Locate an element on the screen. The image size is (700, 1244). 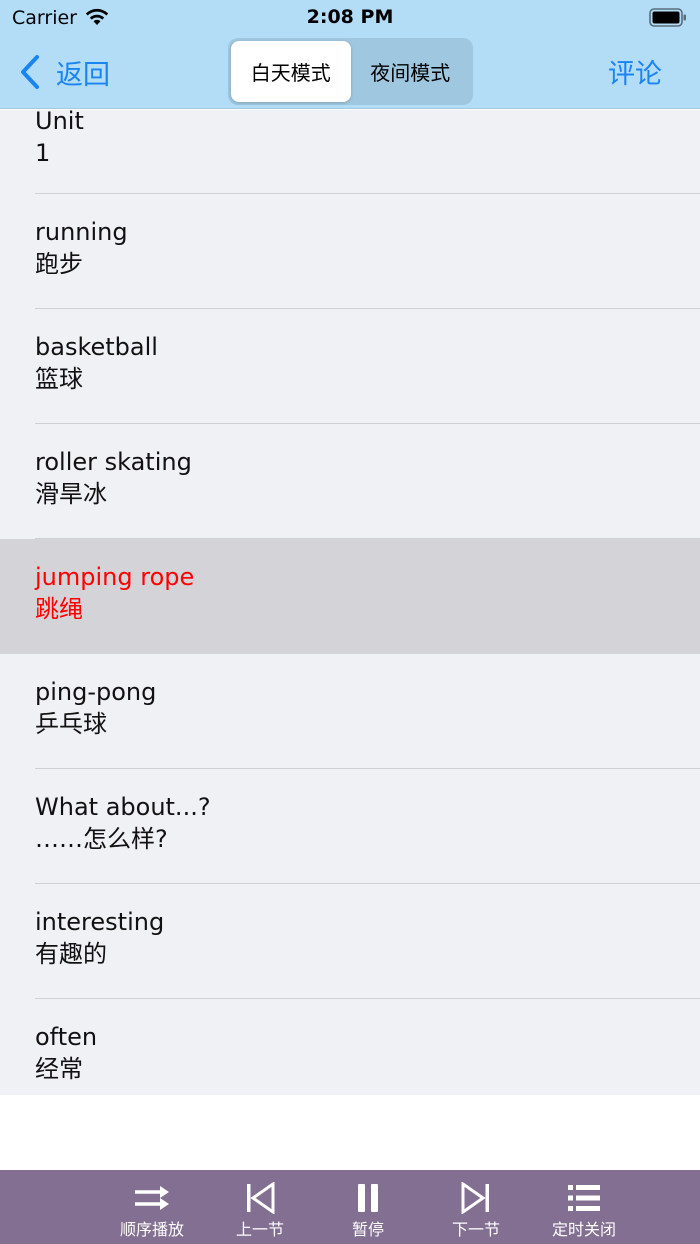
list-item-selected: jumping rope 跳绳 is located at coordinates (350, 596).